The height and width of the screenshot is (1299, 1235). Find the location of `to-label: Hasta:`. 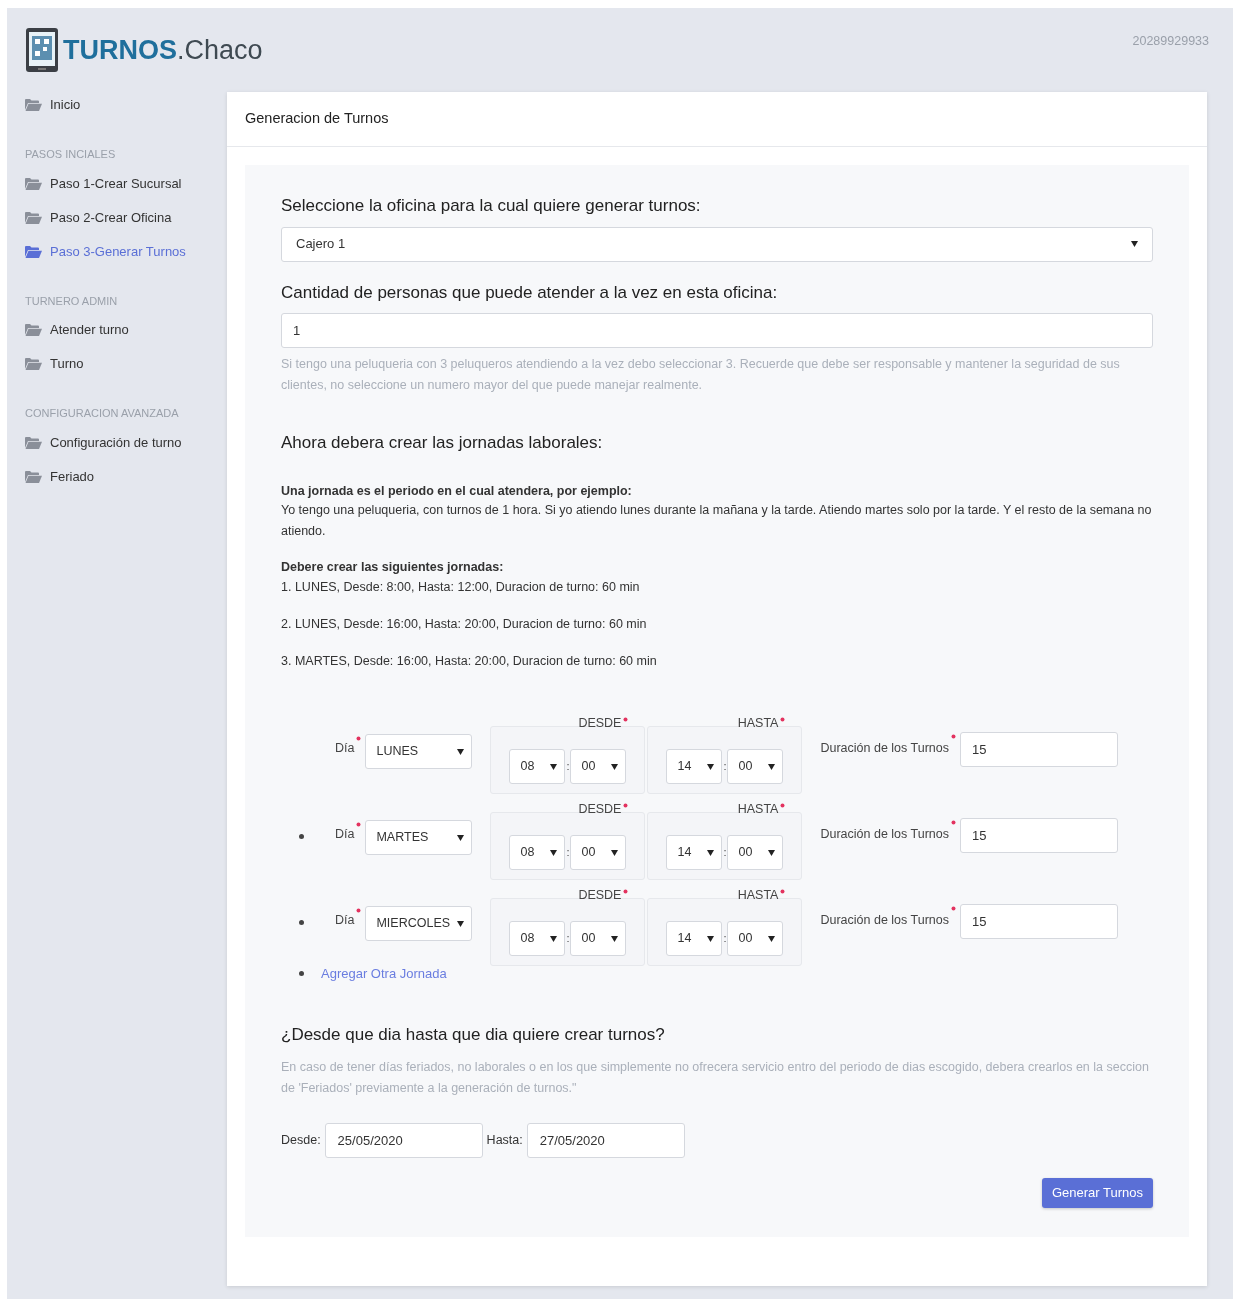

to-label: Hasta: is located at coordinates (504, 1140).